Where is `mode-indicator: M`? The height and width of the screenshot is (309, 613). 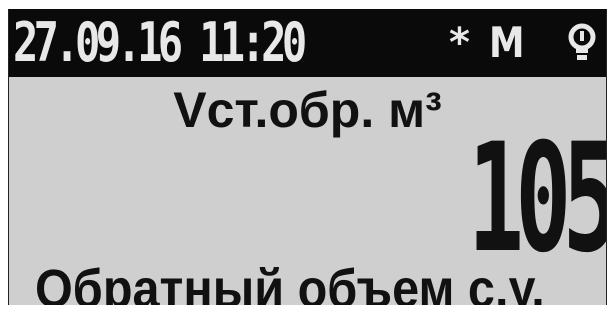
mode-indicator: M is located at coordinates (507, 42).